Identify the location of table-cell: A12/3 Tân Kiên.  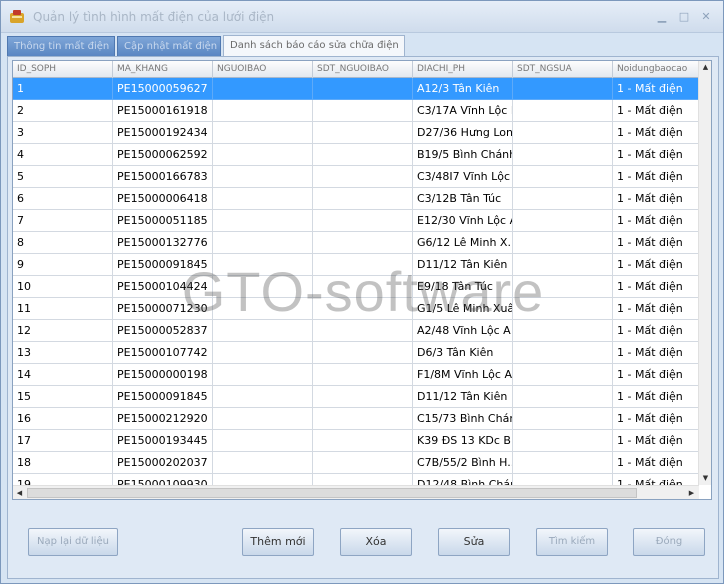
(463, 89).